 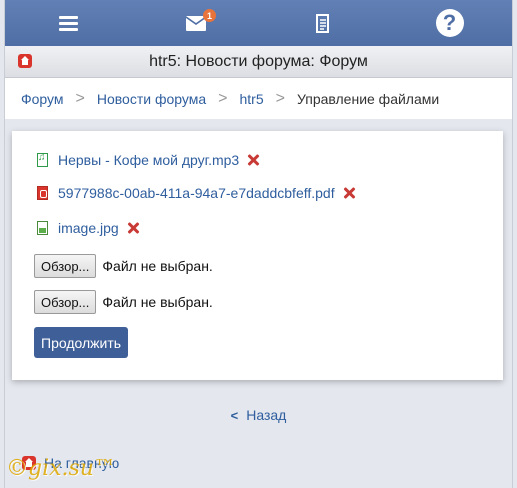 I want to click on top-navigation-bar: 1 ?, so click(x=258, y=23).